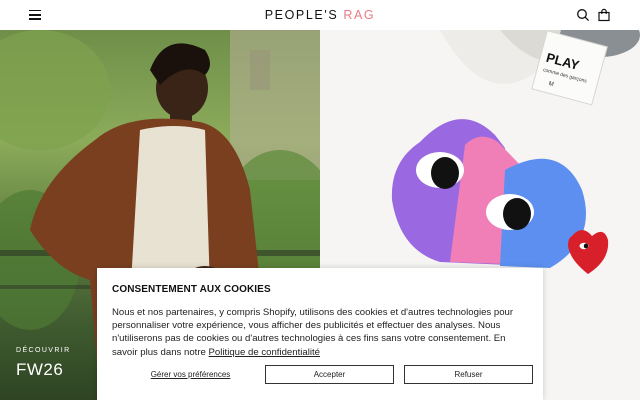 The height and width of the screenshot is (400, 640). What do you see at coordinates (304, 15) in the screenshot?
I see `logo-text-main: PEOPLE'S` at bounding box center [304, 15].